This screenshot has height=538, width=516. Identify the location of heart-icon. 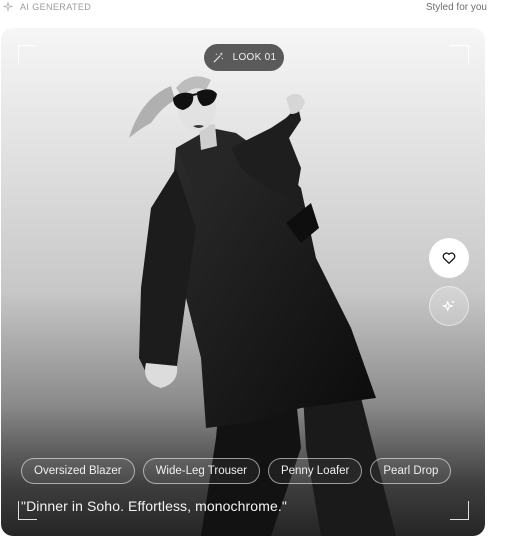
(449, 258).